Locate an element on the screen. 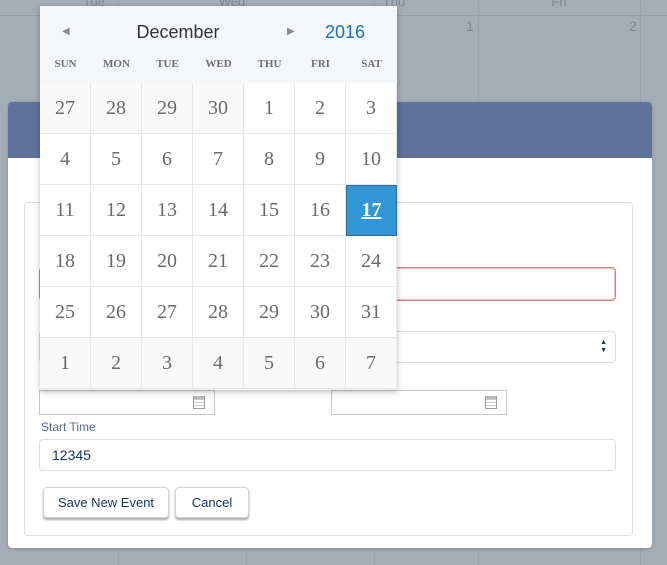  day-cell: 19 is located at coordinates (116, 261).